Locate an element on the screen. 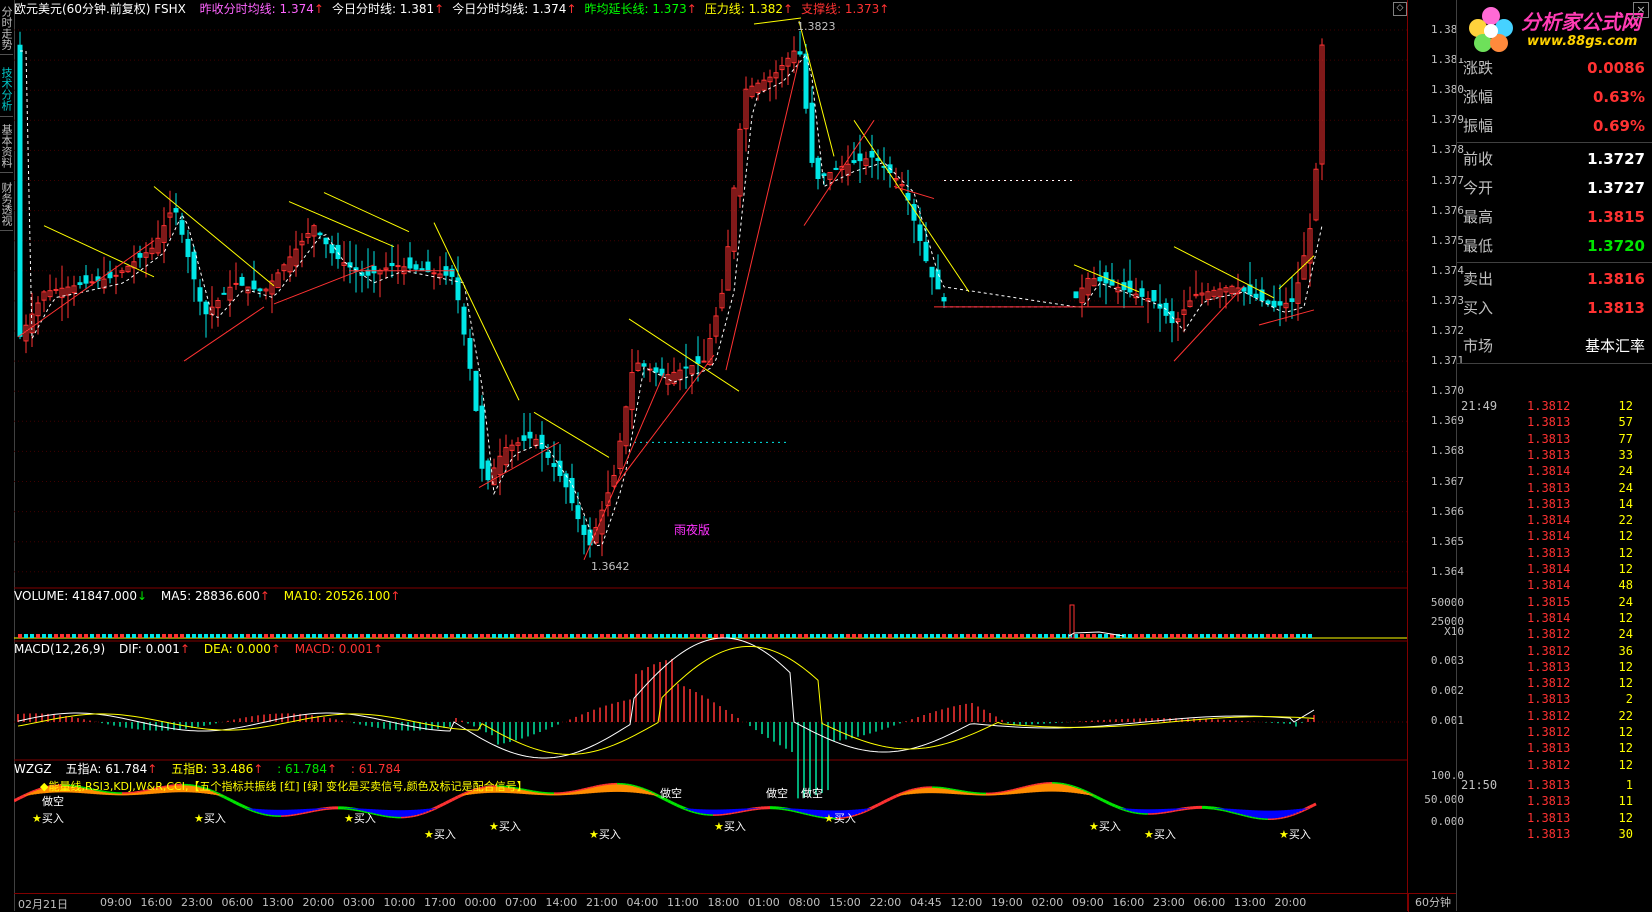 This screenshot has height=912, width=1652. volume-title: VOLUME: 41847.000 is located at coordinates (75, 596).